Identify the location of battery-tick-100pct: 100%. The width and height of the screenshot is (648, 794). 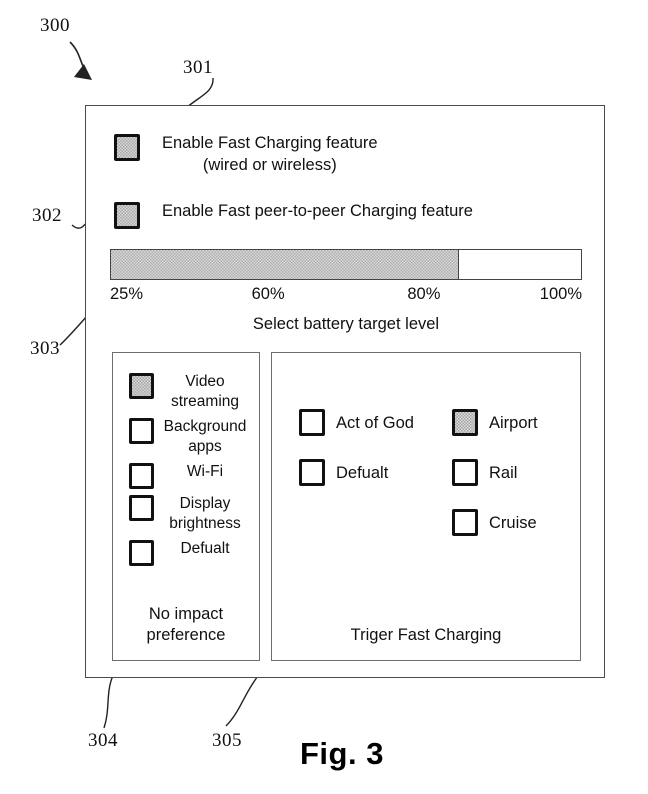
(560, 294).